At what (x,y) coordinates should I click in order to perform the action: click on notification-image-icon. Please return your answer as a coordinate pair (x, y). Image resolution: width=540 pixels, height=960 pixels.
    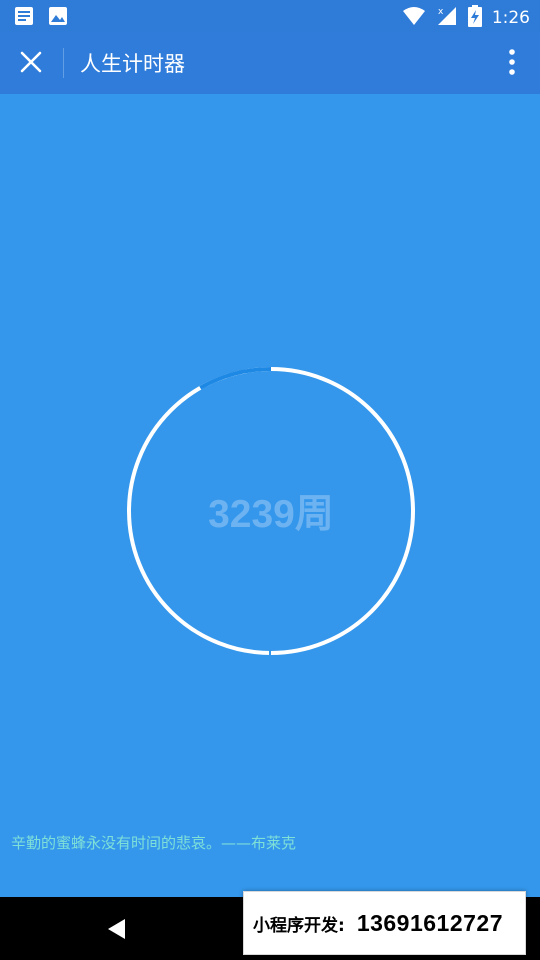
    Looking at the image, I should click on (58, 18).